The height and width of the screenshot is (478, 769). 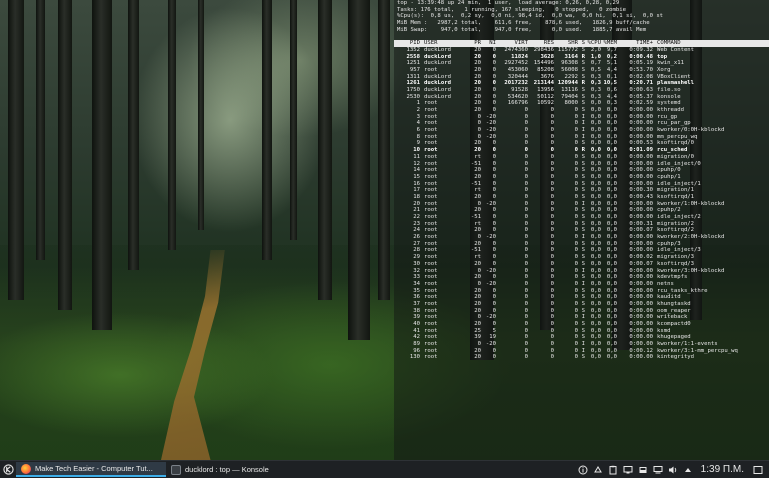 I want to click on column-header-mem: %MEM, so click(x=610, y=43).